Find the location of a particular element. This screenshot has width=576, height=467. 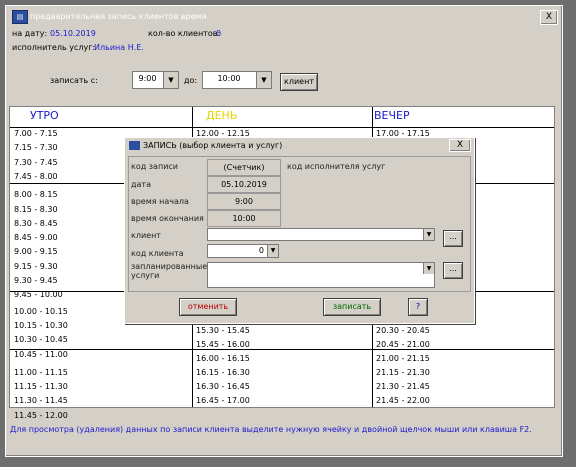

start-label: время начала is located at coordinates (160, 201).